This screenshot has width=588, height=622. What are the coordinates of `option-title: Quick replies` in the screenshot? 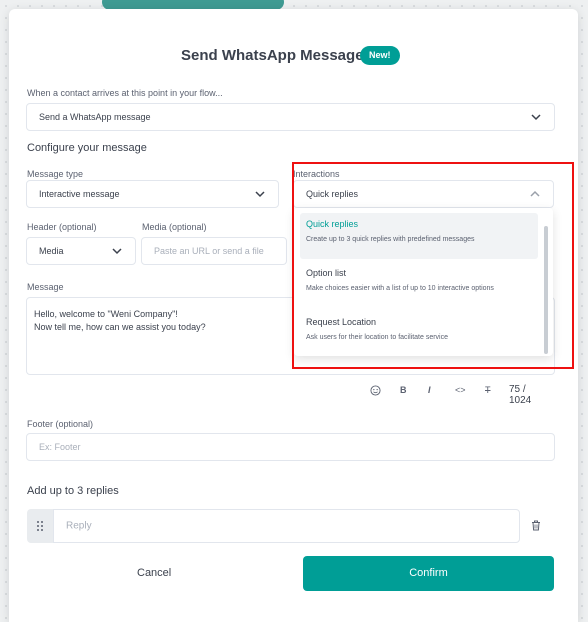 It's located at (332, 224).